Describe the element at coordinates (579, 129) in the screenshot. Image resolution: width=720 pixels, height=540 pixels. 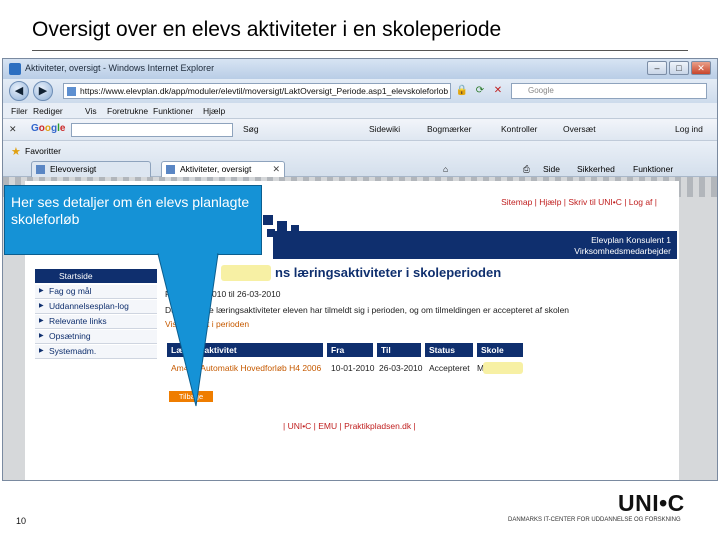
I see `translate-button: Oversæt` at that location.